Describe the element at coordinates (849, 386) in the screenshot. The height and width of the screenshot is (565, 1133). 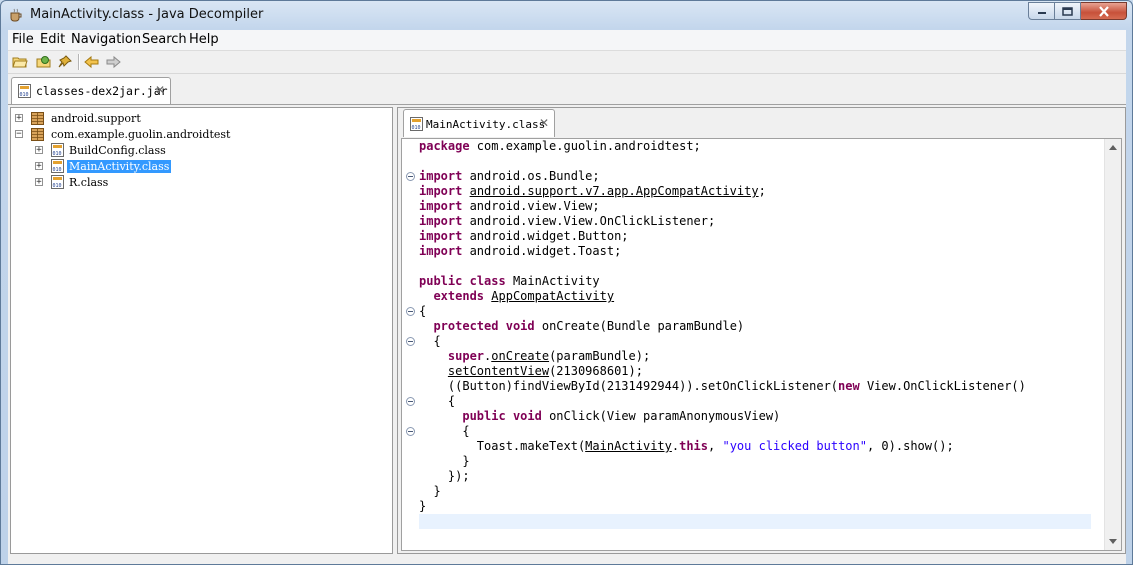
I see `keyword-token: new` at that location.